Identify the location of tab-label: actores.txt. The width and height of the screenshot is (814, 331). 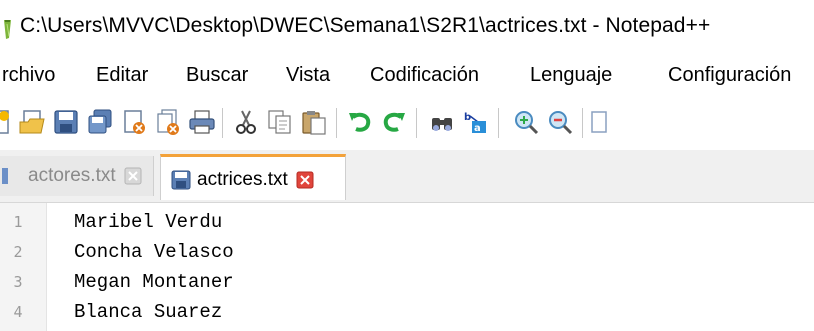
(72, 175).